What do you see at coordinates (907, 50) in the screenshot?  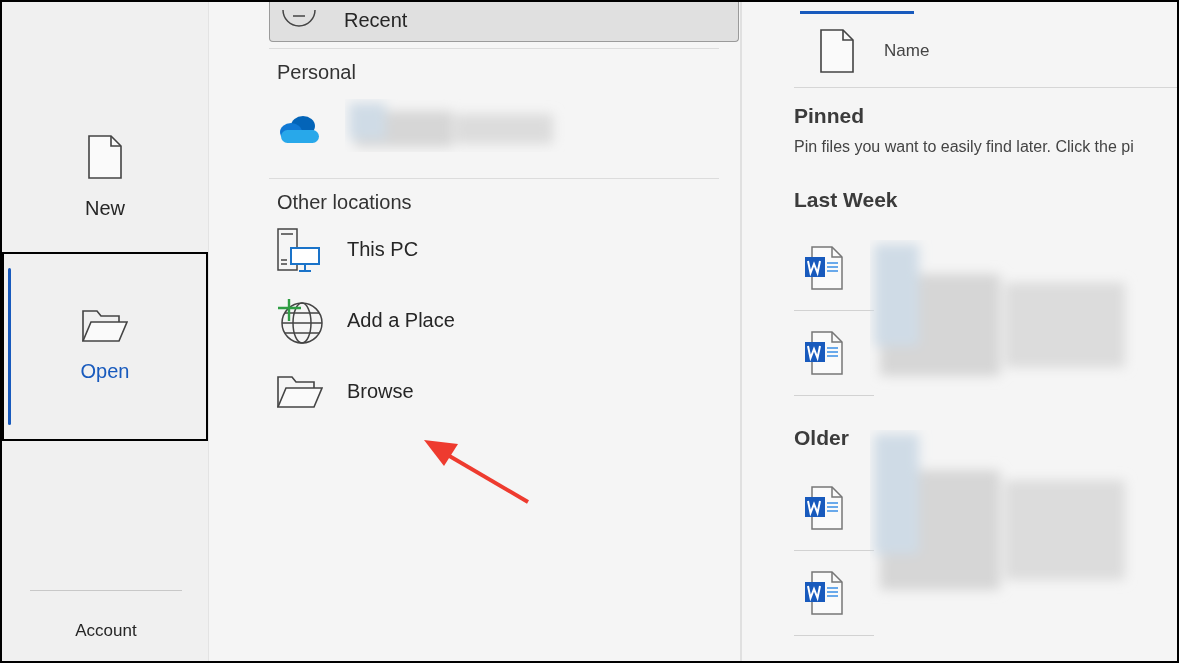 I see `column-header: Name` at bounding box center [907, 50].